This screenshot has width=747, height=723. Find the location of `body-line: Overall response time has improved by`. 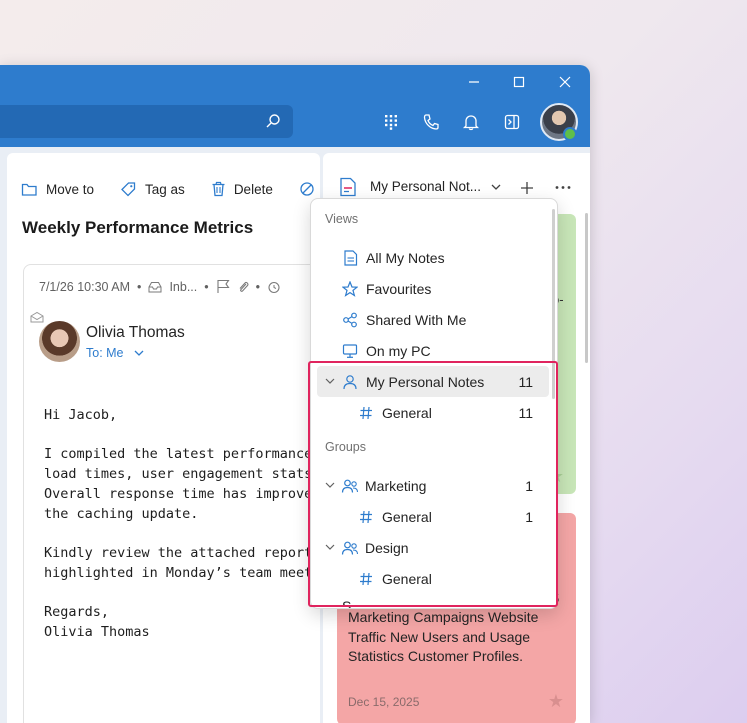

body-line: Overall response time has improved by is located at coordinates (182, 494).